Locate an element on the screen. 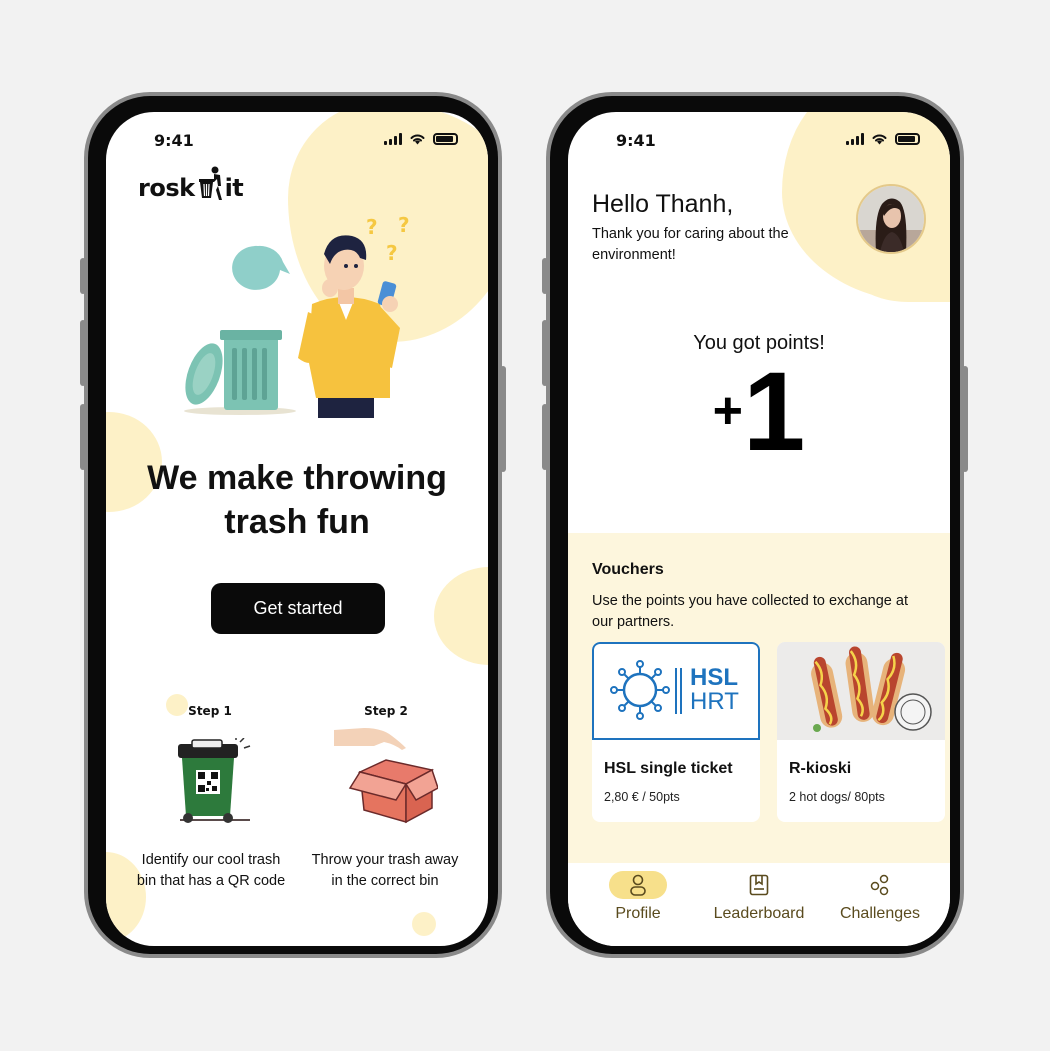 The width and height of the screenshot is (1050, 1051). points-sign: + is located at coordinates (728, 411).